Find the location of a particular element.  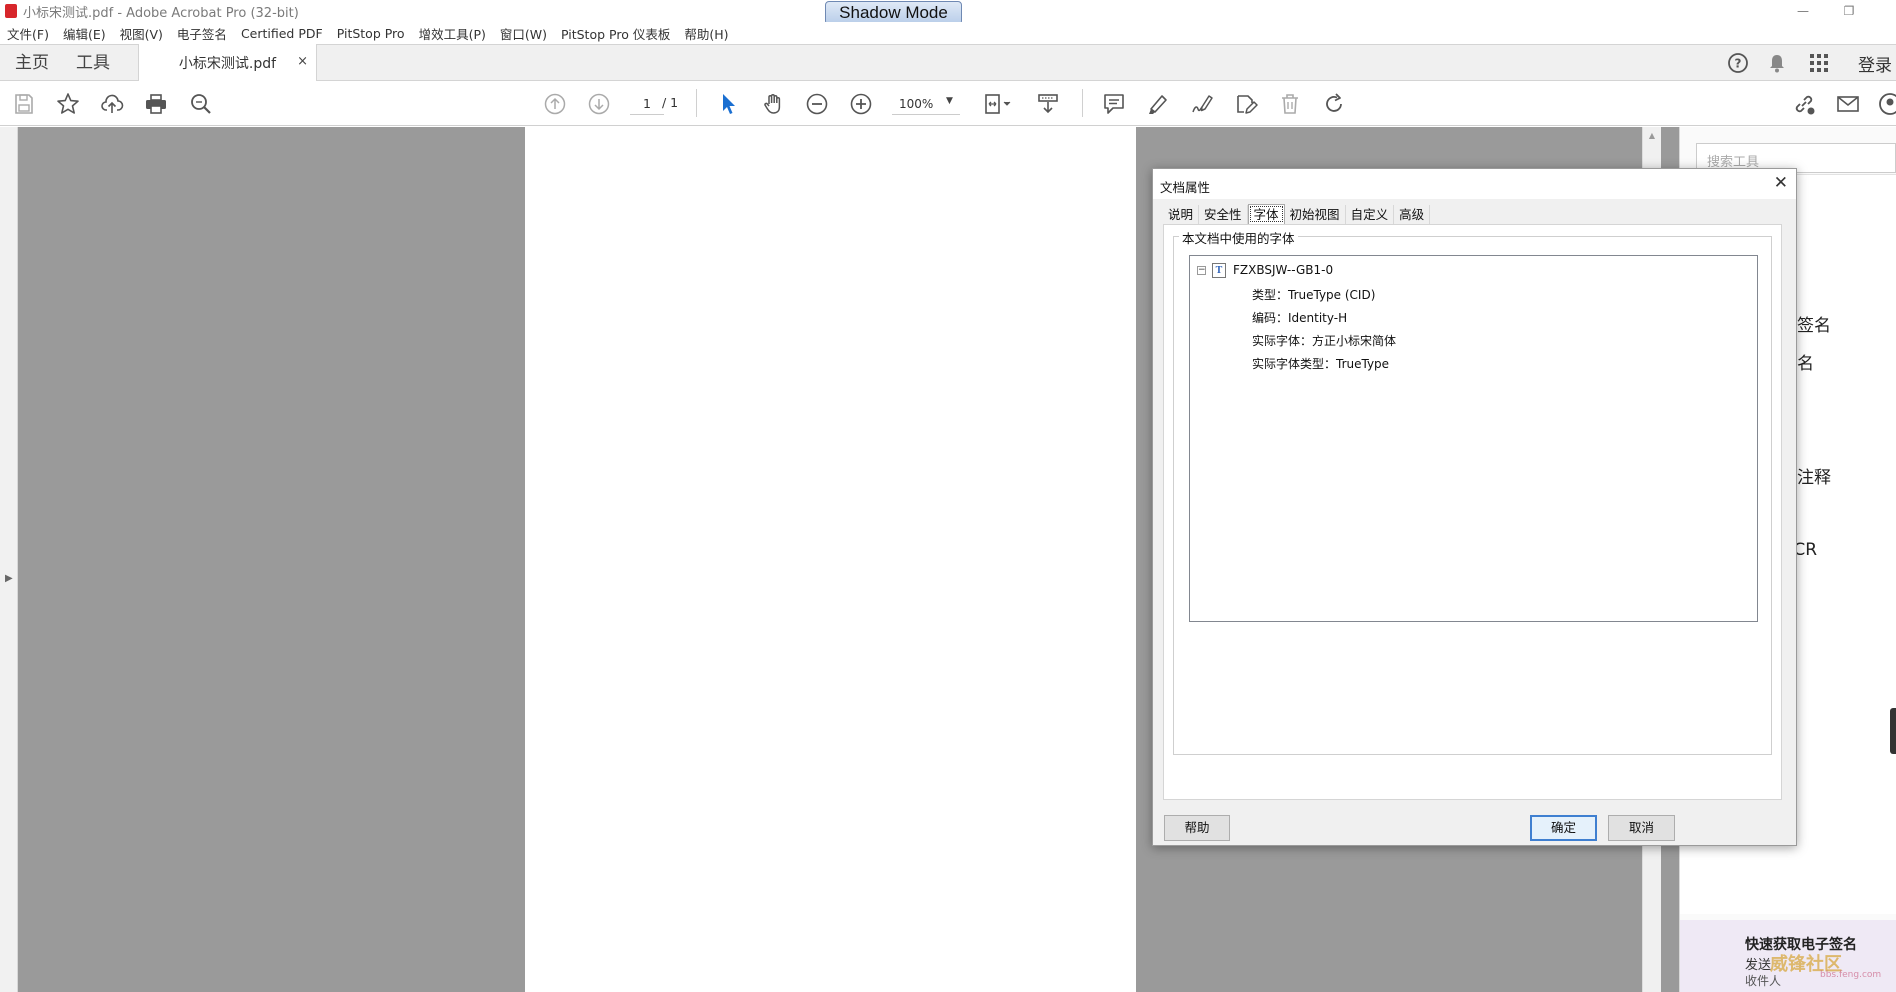

acrobat-logo-icon is located at coordinates (11, 11).